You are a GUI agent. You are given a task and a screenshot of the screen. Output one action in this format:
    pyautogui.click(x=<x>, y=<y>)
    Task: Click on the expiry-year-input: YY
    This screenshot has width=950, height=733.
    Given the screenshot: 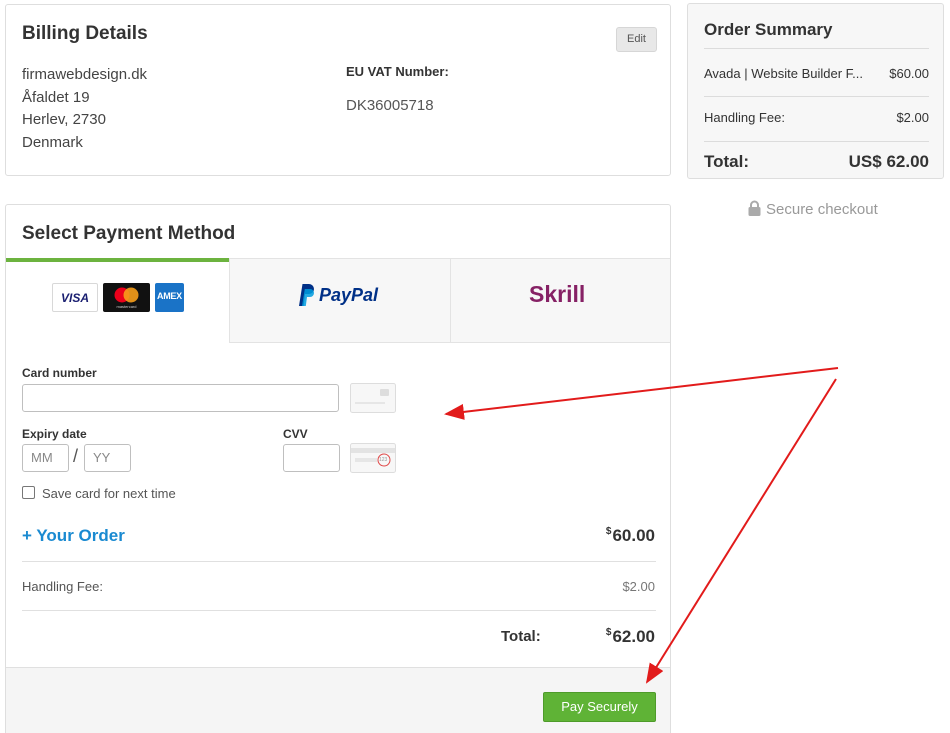 What is the action you would take?
    pyautogui.click(x=107, y=458)
    